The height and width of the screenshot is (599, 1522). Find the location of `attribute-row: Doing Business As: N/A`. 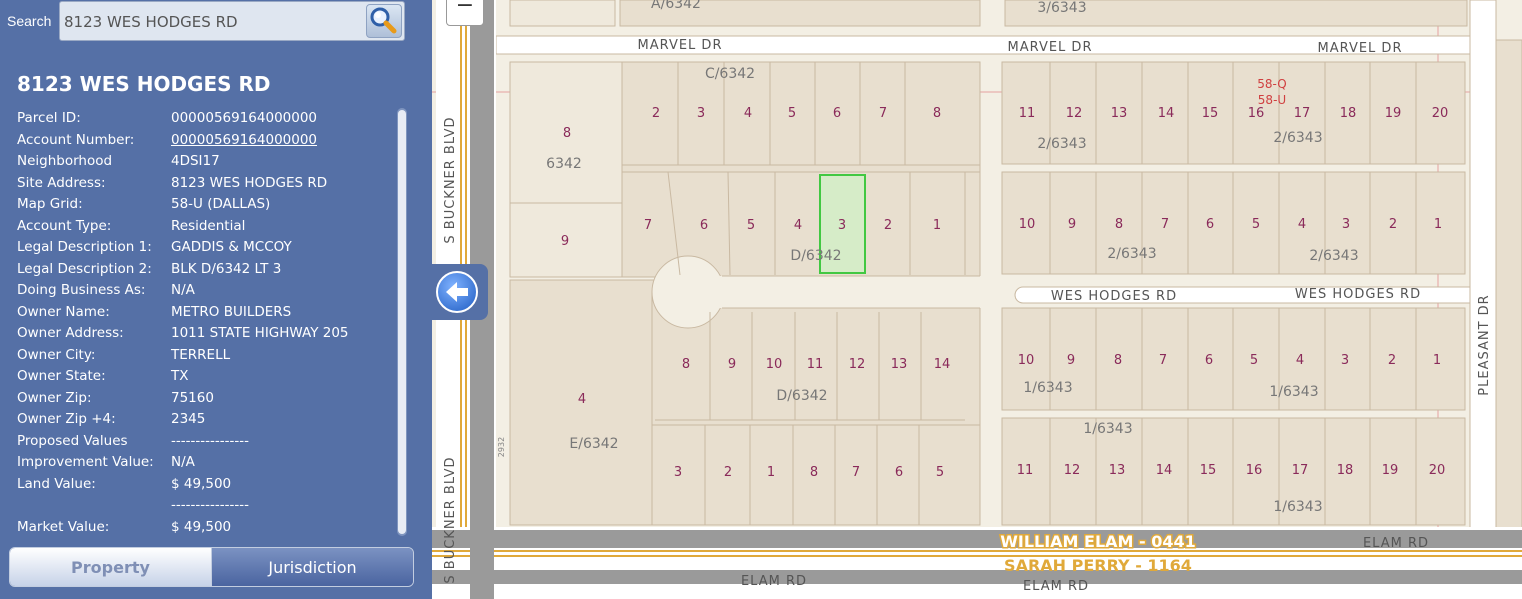

attribute-row: Doing Business As: N/A is located at coordinates (207, 291).